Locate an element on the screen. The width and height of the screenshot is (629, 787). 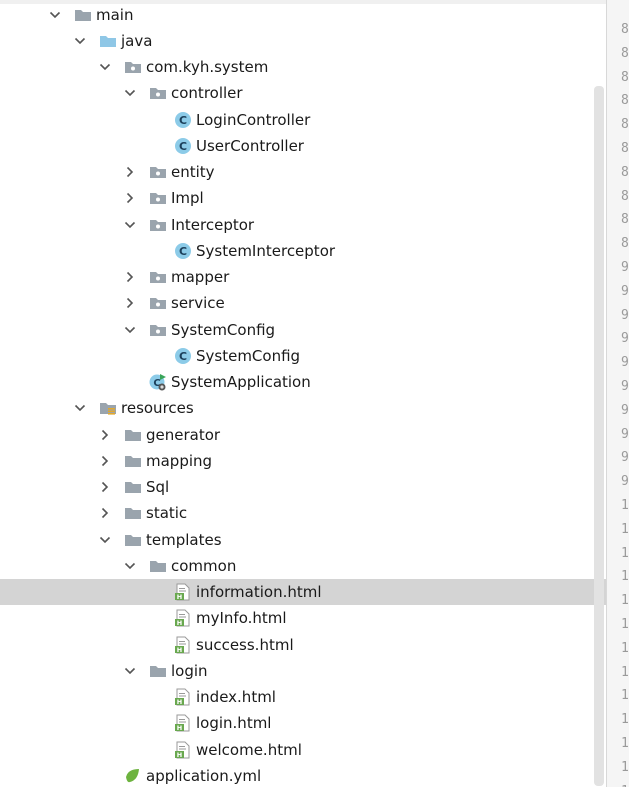
tree-item-label: SystemInterceptor is located at coordinates (266, 251).